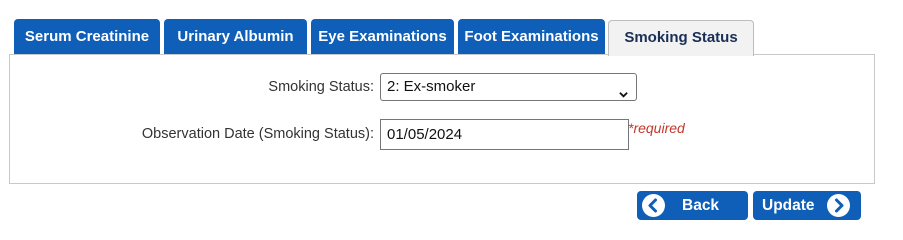 This screenshot has height=240, width=903. What do you see at coordinates (87, 37) in the screenshot?
I see `tab-serum-creatinine: Serum Creatinine` at bounding box center [87, 37].